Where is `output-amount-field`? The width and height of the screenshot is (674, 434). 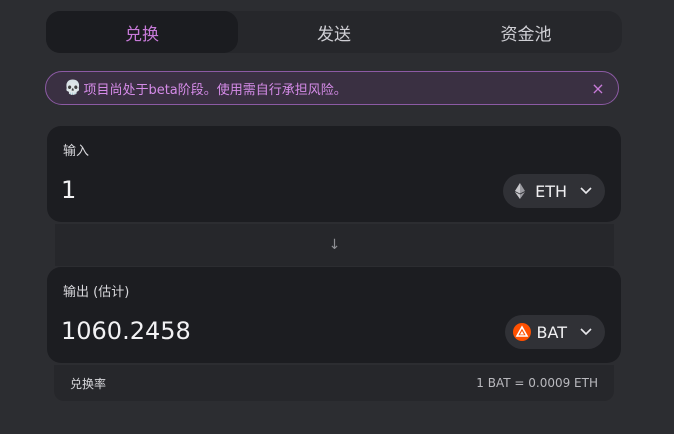
output-amount-field is located at coordinates (211, 331).